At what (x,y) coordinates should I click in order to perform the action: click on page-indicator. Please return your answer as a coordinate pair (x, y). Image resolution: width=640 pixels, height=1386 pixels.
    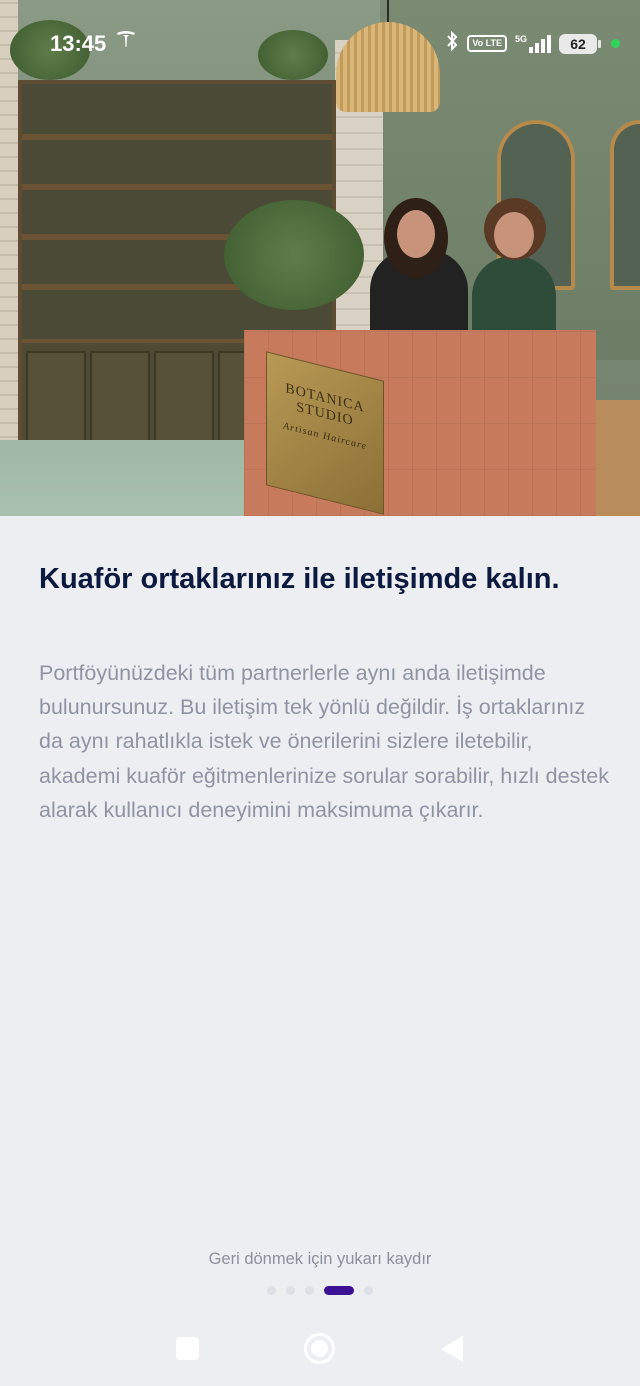
    Looking at the image, I should click on (320, 1290).